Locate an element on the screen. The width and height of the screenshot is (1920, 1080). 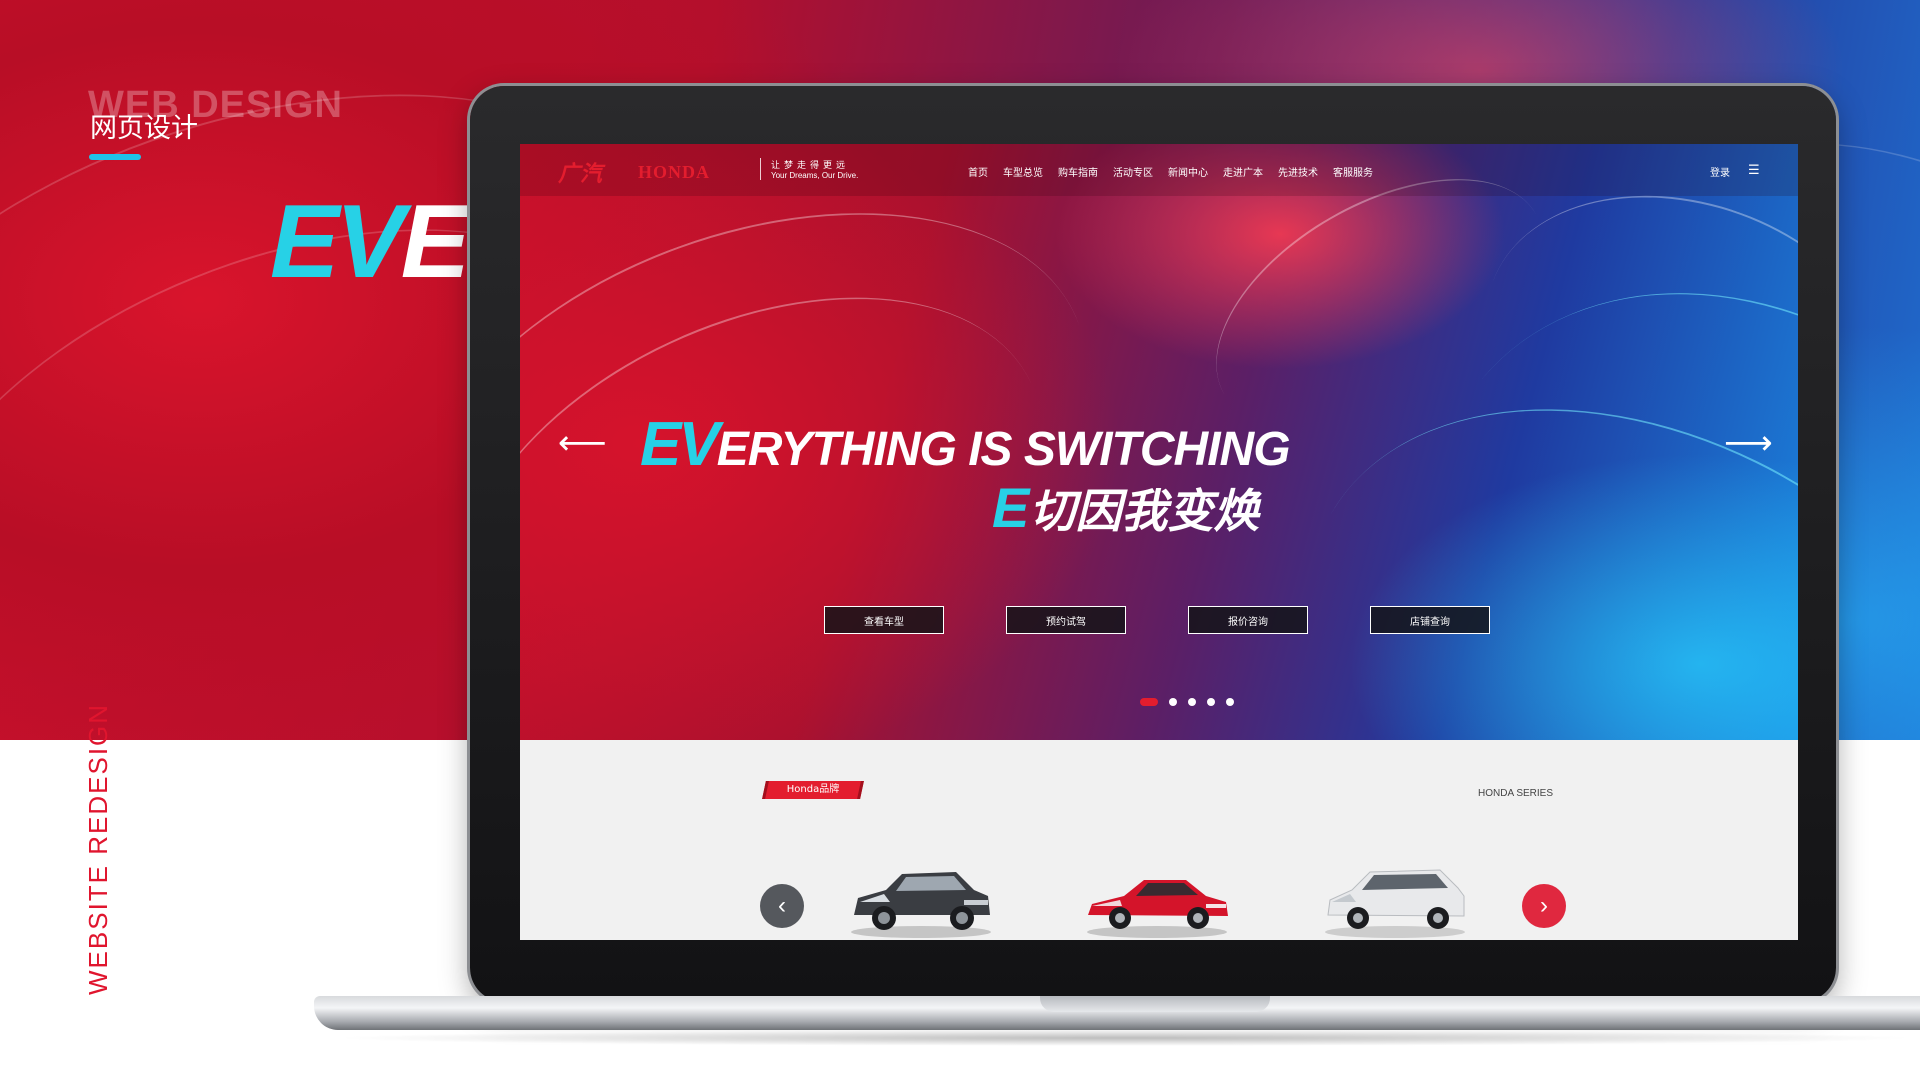
big-ev-logotype: EVEI is located at coordinates (382, 242).